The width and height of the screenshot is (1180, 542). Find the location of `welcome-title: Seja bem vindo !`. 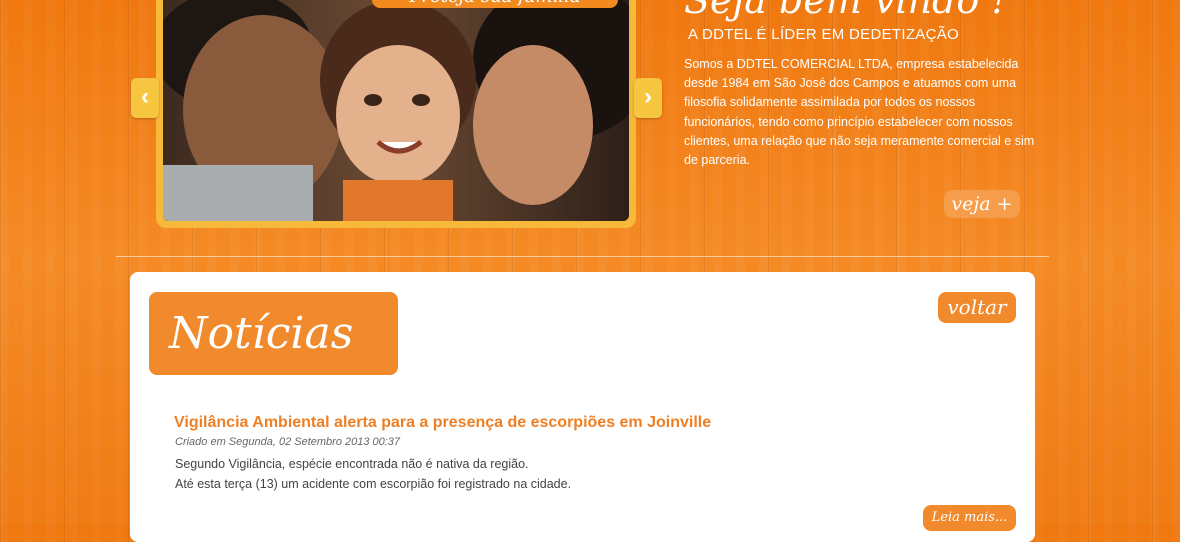

welcome-title: Seja bem vindo ! is located at coordinates (845, 11).